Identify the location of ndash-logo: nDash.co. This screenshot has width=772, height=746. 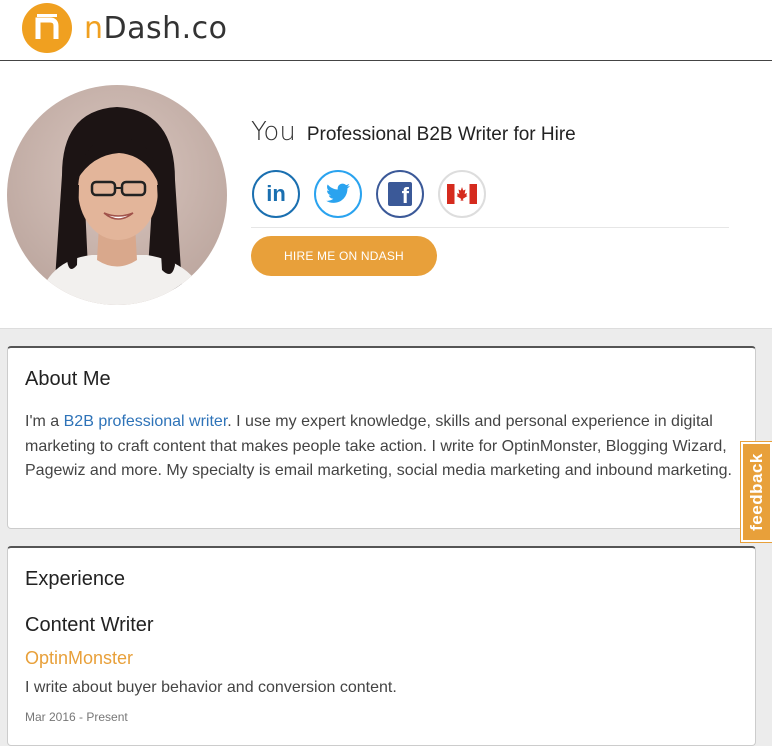
(125, 28).